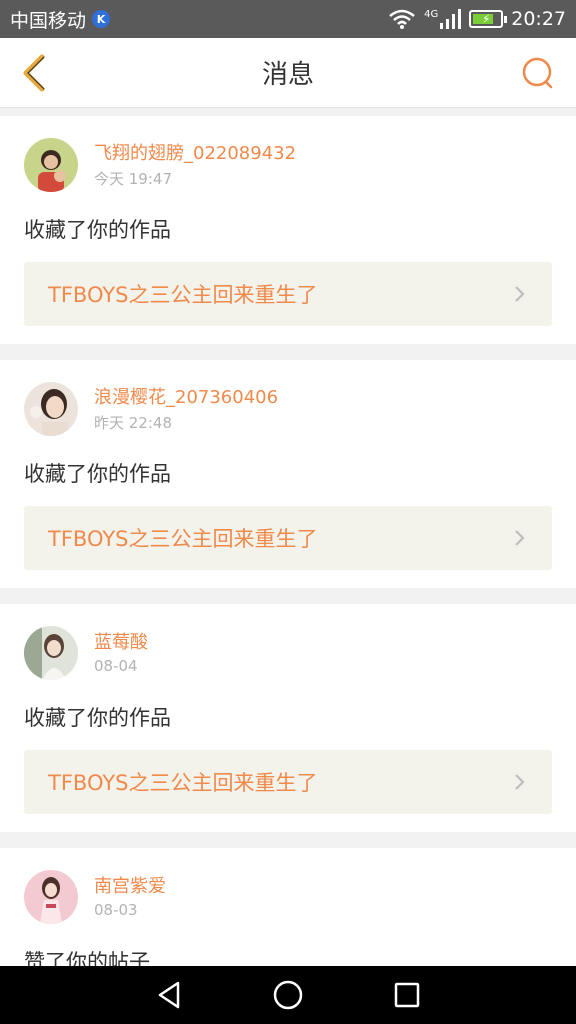 This screenshot has height=1024, width=576. I want to click on search-button, so click(538, 73).